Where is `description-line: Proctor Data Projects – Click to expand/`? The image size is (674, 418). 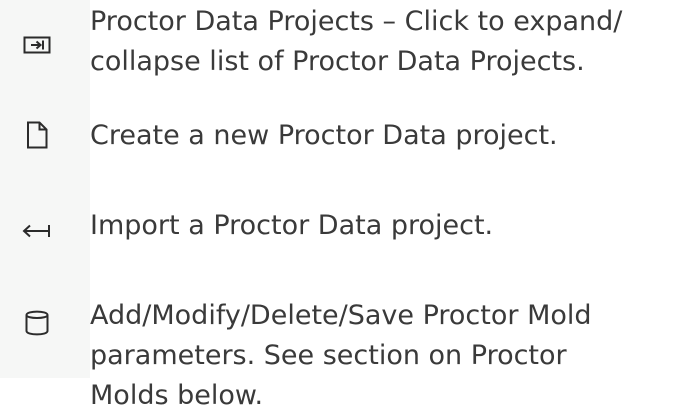
description-line: Proctor Data Projects – Click to expand/ is located at coordinates (356, 21).